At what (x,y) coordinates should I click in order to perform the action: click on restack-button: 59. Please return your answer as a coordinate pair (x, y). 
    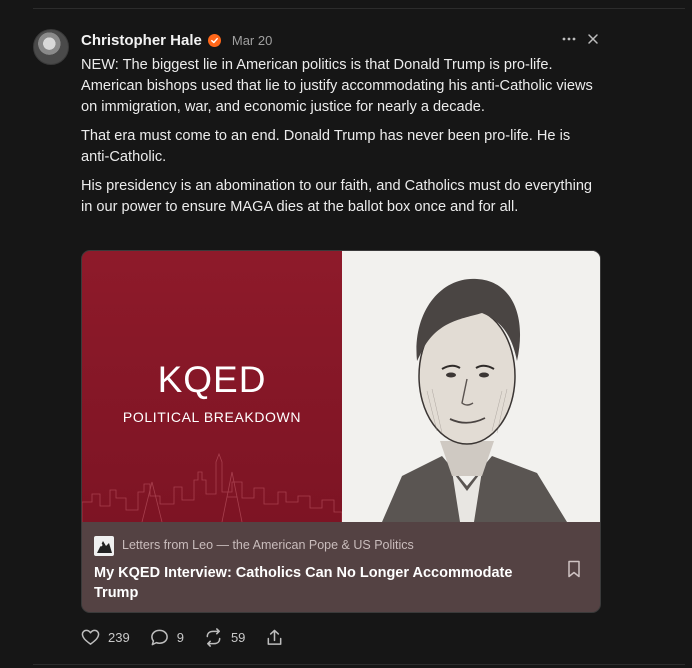
    Looking at the image, I should click on (225, 637).